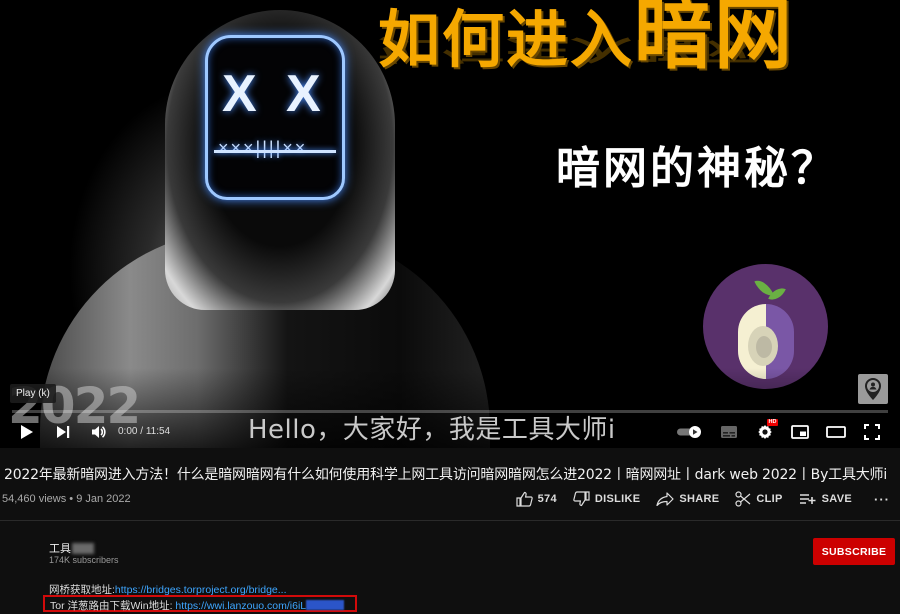 The height and width of the screenshot is (614, 900). I want to click on play-button, so click(27, 432).